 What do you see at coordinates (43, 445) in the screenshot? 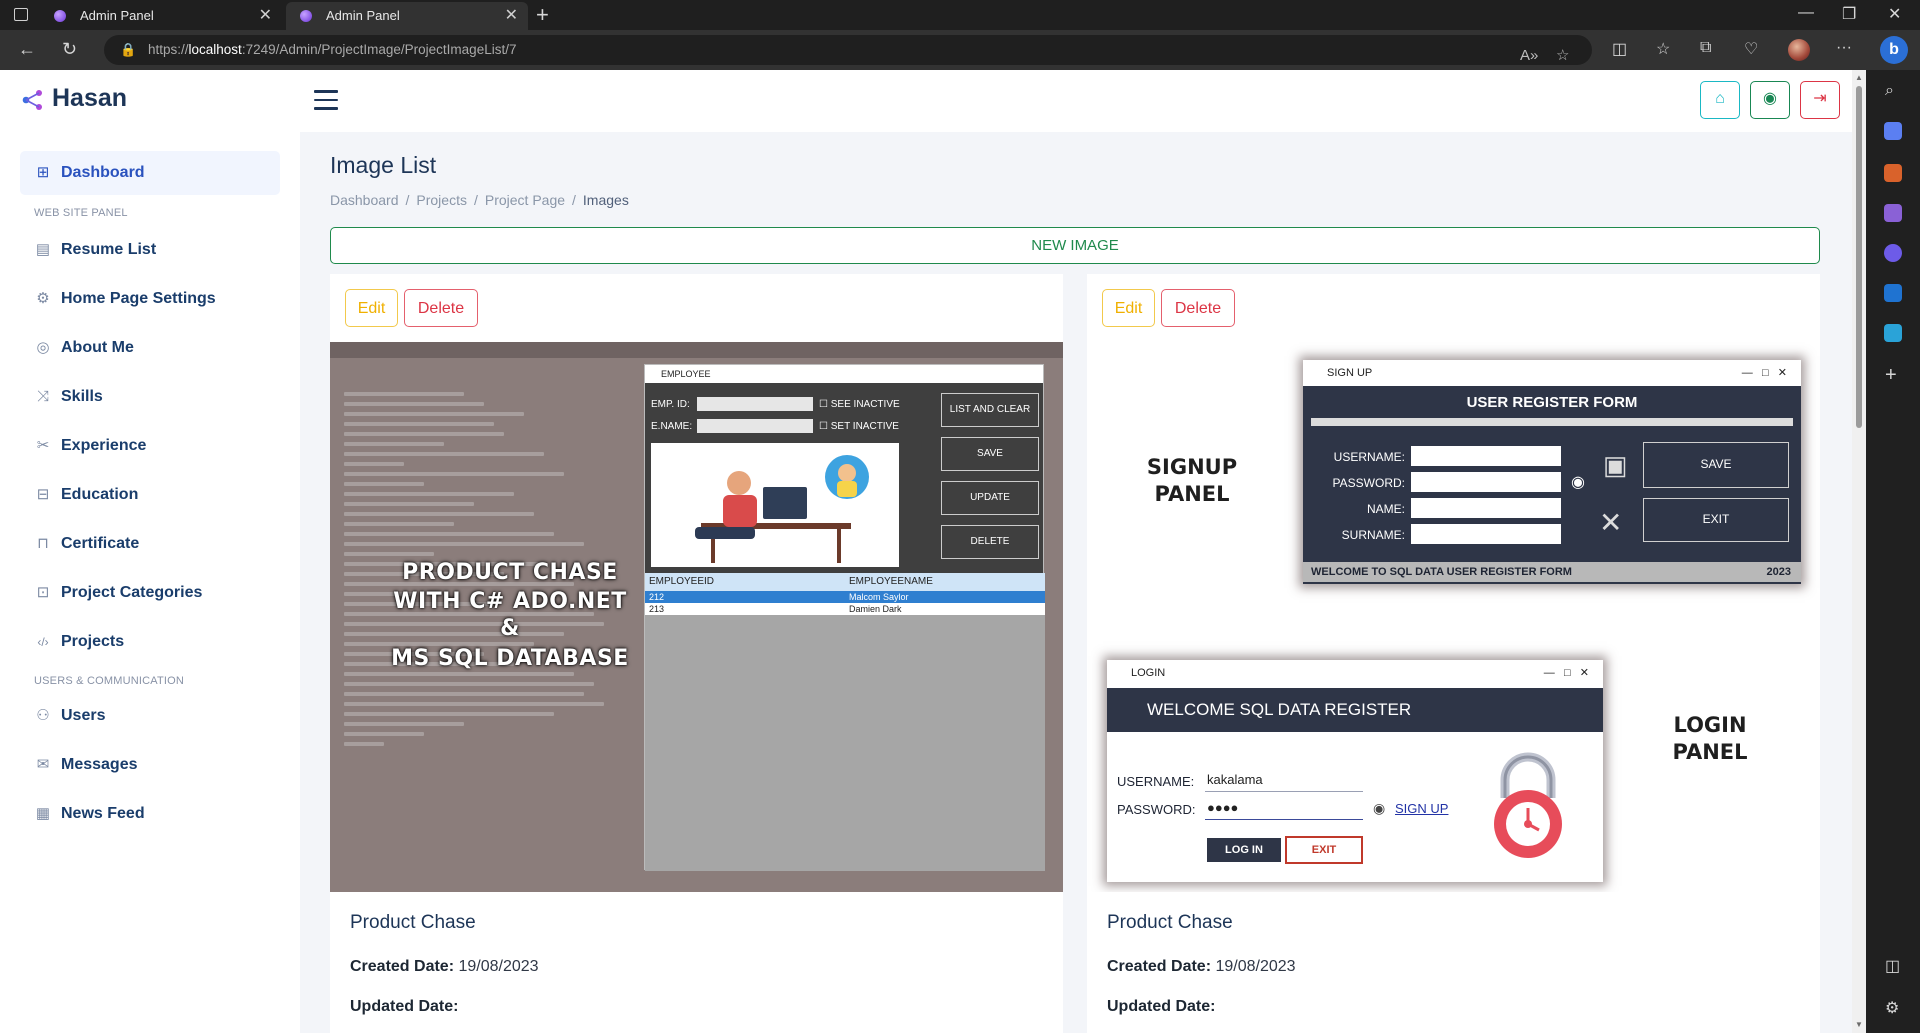
I see `tools-icon: ✂` at bounding box center [43, 445].